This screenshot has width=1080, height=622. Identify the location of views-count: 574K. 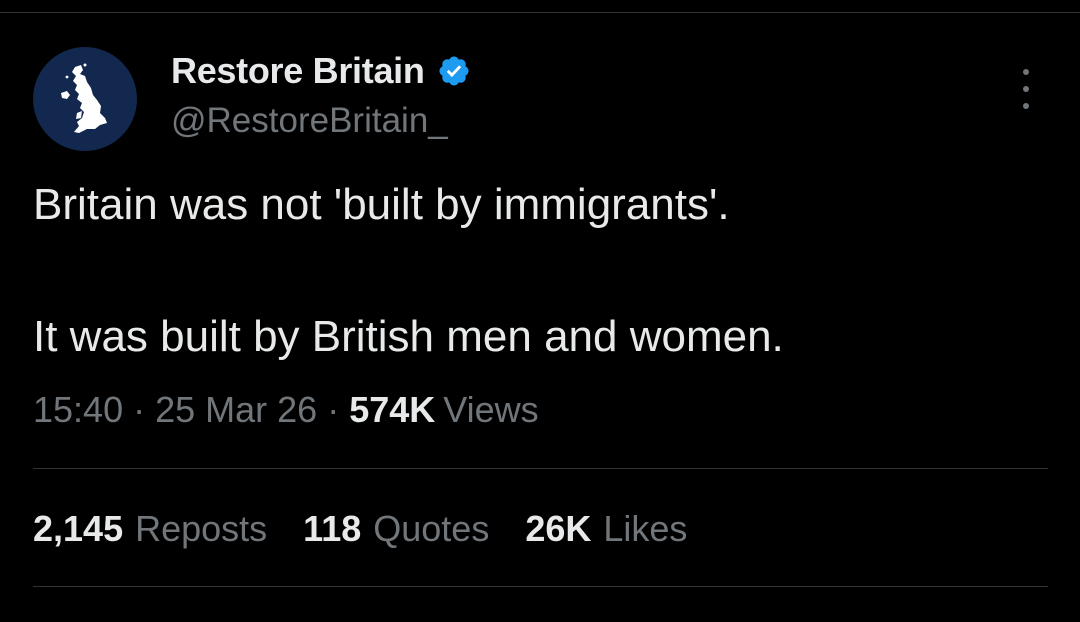
(392, 410).